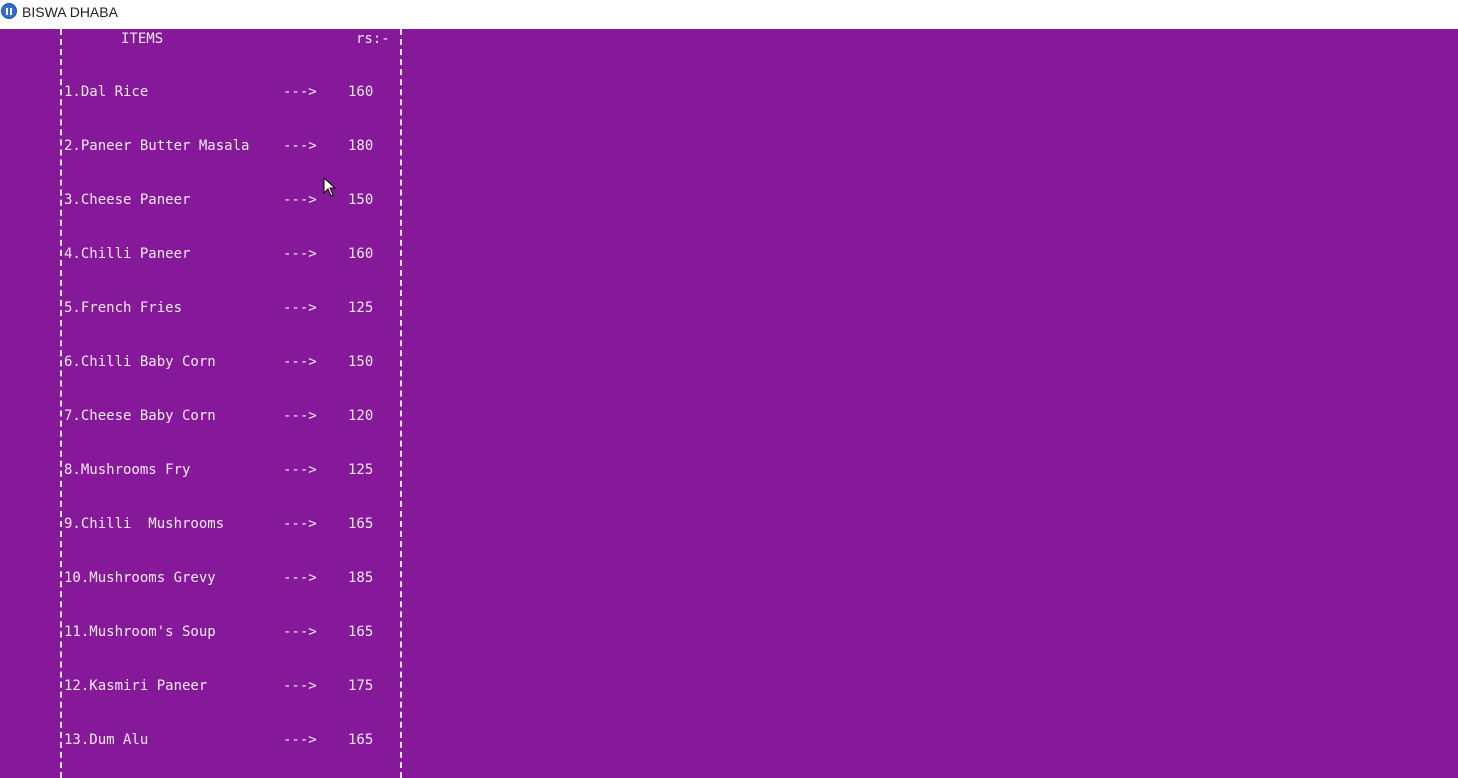 This screenshot has height=778, width=1458. Describe the element at coordinates (157, 146) in the screenshot. I see `item-name: 2.Paneer Butter Masala` at that location.